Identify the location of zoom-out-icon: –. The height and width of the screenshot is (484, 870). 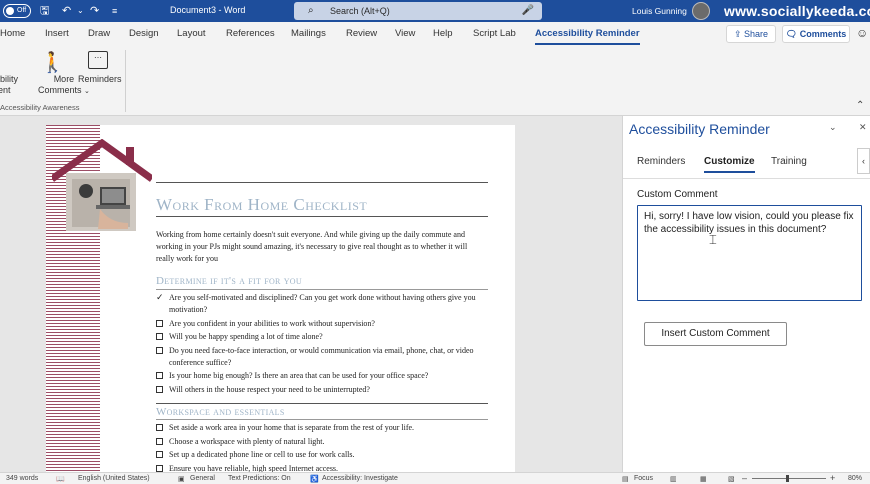
(744, 478).